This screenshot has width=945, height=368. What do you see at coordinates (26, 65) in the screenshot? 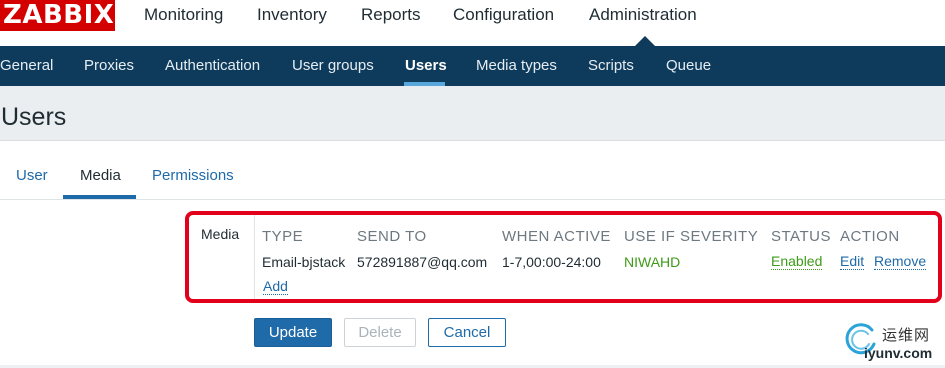
I see `submenu-item-general: General` at bounding box center [26, 65].